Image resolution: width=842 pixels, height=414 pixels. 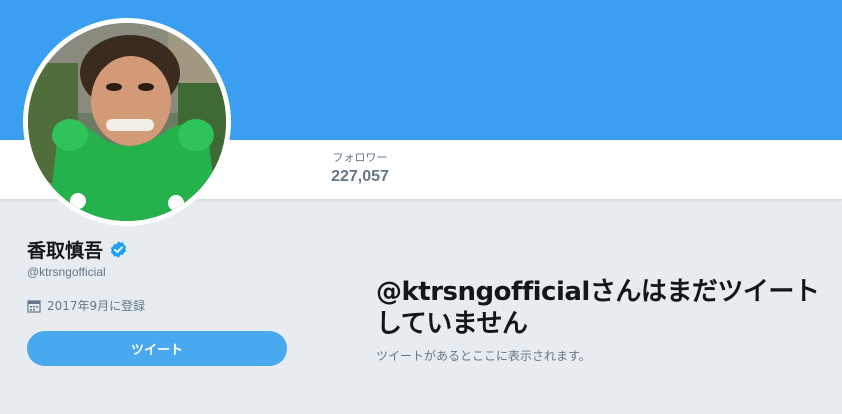 I want to click on empty-state-title: @ktrsngofficialさんはまだツイートしていません, so click(x=598, y=308).